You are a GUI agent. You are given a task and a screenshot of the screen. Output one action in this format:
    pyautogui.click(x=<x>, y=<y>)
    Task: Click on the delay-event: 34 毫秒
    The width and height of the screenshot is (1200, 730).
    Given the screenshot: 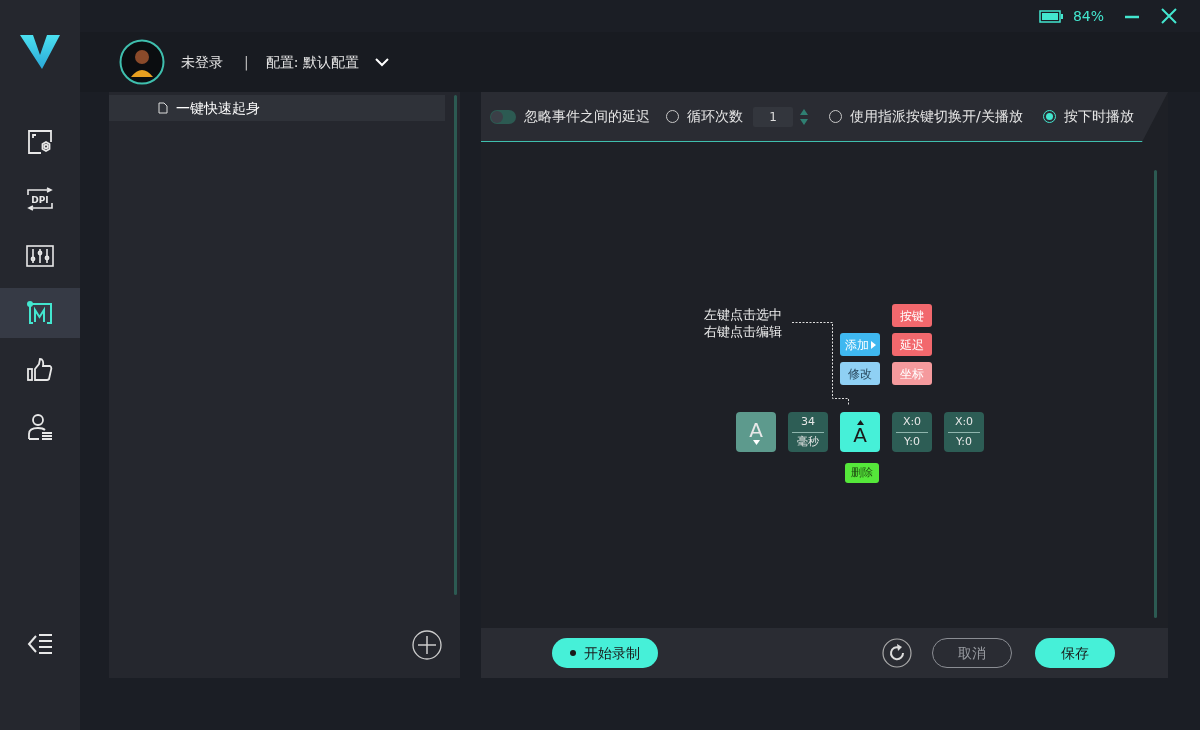 What is the action you would take?
    pyautogui.click(x=808, y=432)
    